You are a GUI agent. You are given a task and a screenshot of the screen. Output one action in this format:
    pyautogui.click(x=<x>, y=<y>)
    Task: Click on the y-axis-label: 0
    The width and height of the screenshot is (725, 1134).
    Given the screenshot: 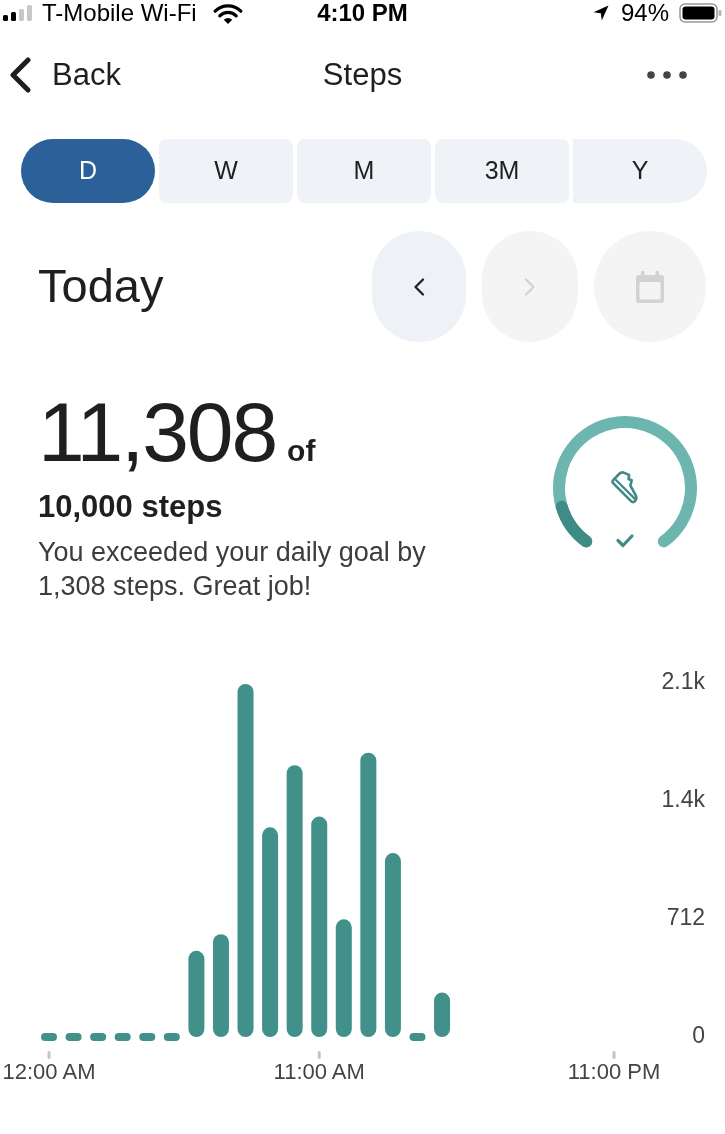 What is the action you would take?
    pyautogui.click(x=698, y=1035)
    